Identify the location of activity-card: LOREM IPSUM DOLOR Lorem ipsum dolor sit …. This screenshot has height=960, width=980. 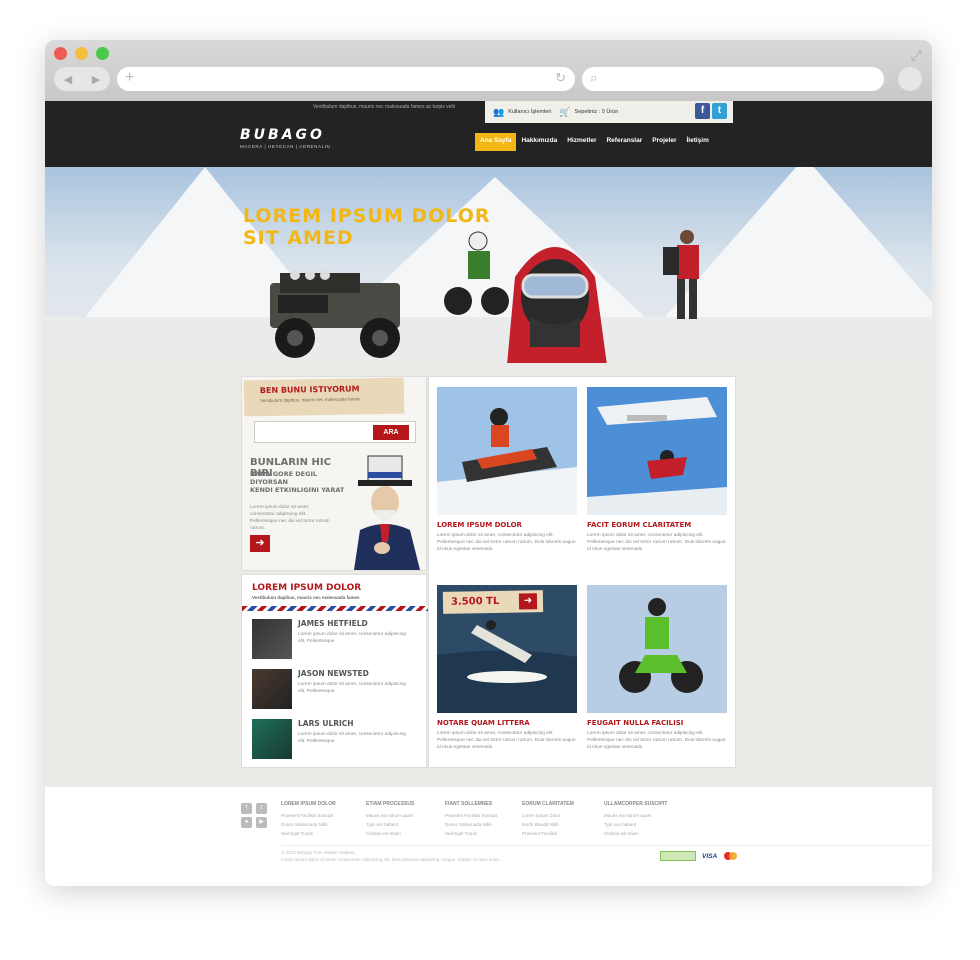
(507, 477).